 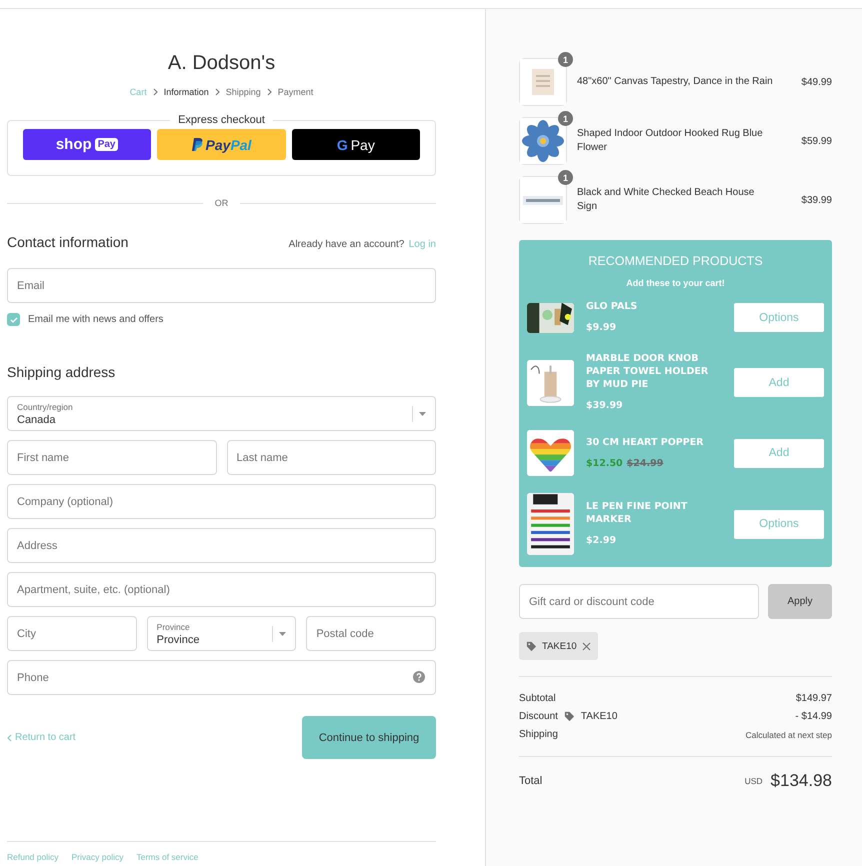 What do you see at coordinates (356, 144) in the screenshot?
I see `payment-button: G Pay` at bounding box center [356, 144].